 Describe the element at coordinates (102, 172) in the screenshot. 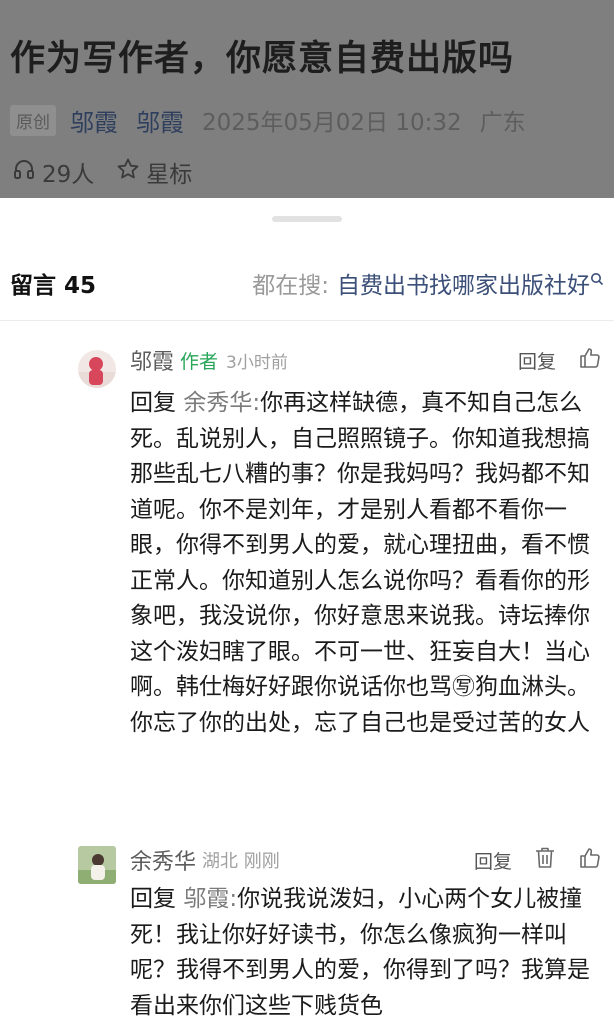

I see `article-stats: 29人 星标` at that location.